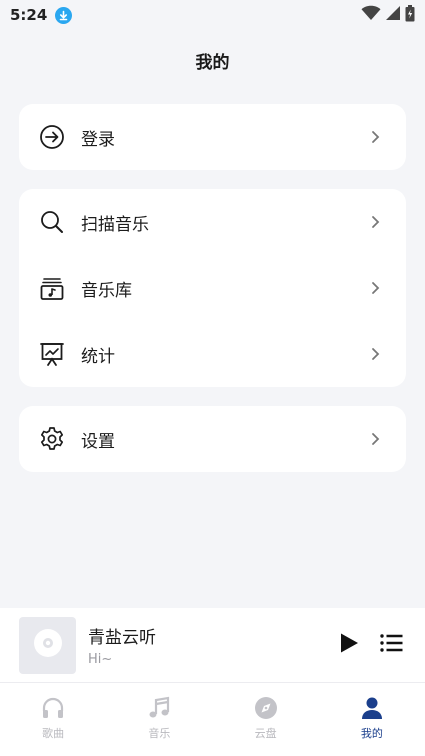 Image resolution: width=425 pixels, height=756 pixels. Describe the element at coordinates (106, 290) in the screenshot. I see `music-library-label: 音乐库` at that location.